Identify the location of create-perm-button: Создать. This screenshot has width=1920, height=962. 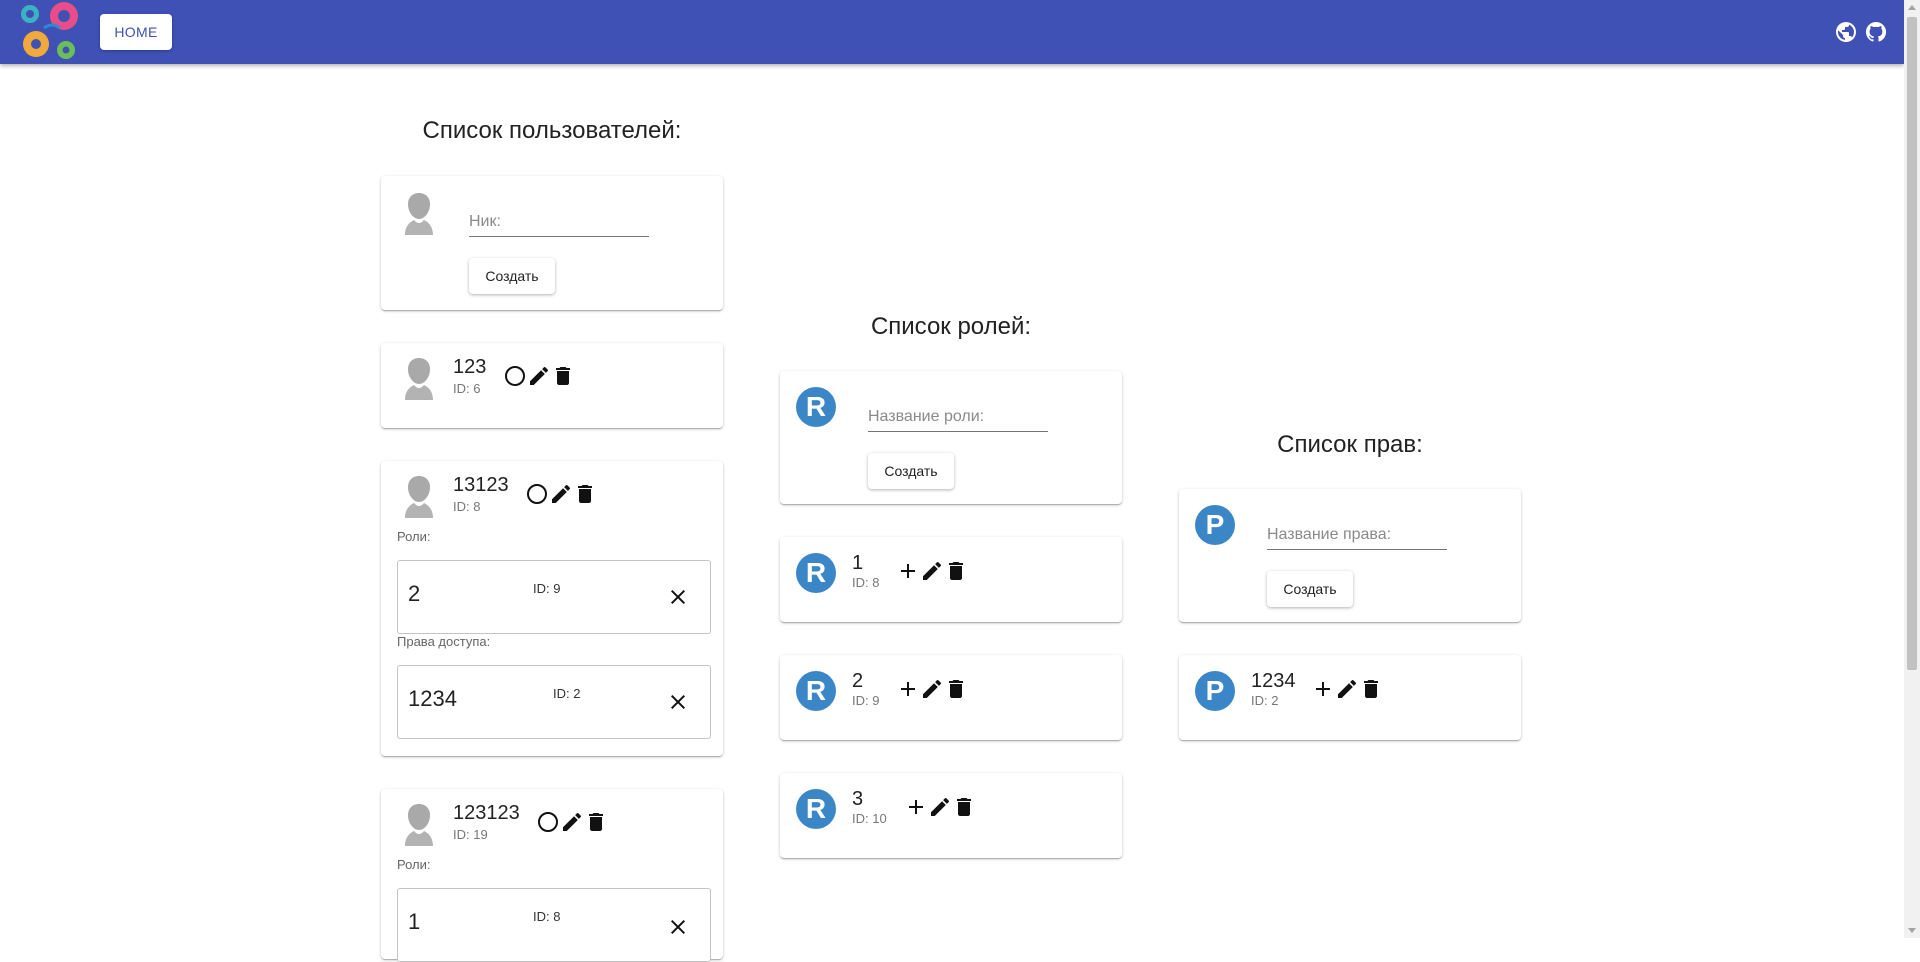
(1310, 589).